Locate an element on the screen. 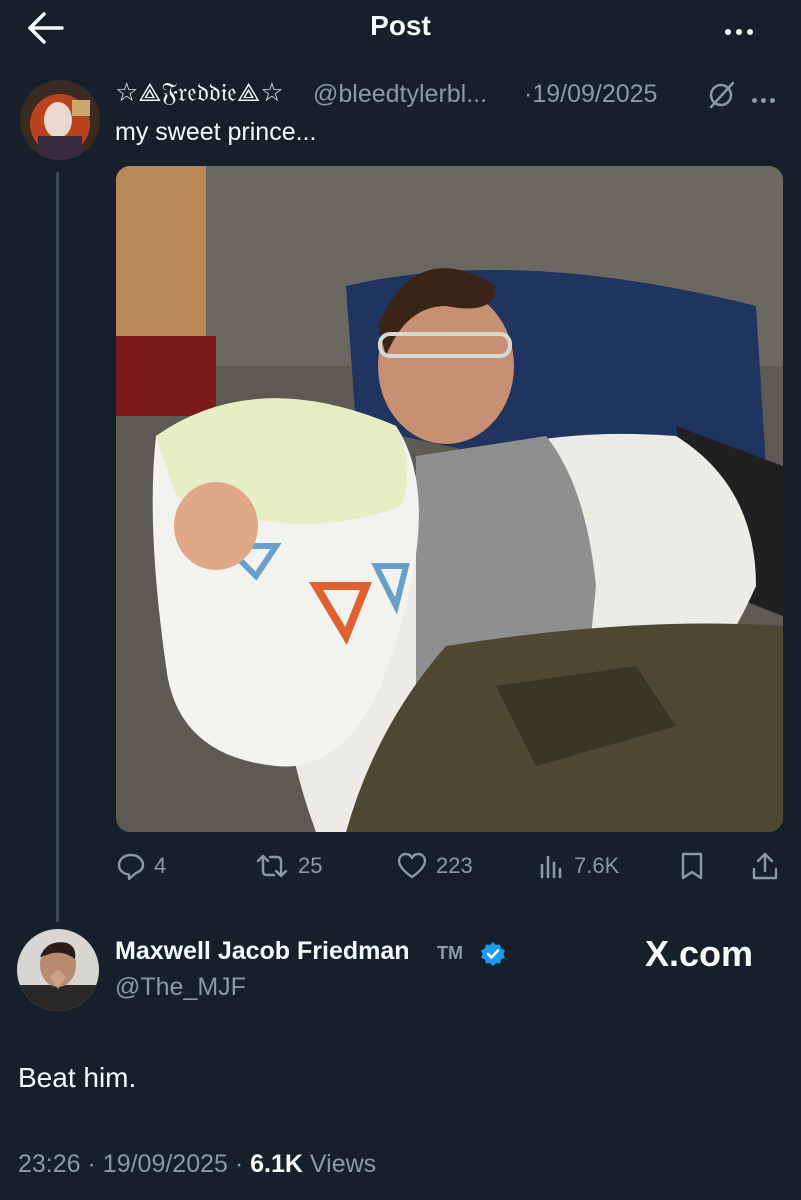 The image size is (801, 1200). repost-icon is located at coordinates (272, 866).